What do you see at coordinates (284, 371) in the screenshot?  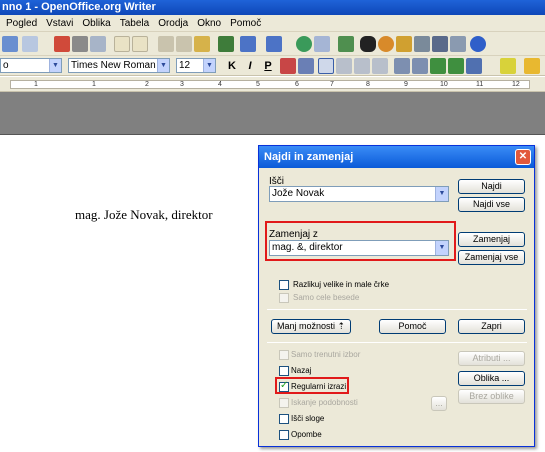 I see `backwards-checkbox` at bounding box center [284, 371].